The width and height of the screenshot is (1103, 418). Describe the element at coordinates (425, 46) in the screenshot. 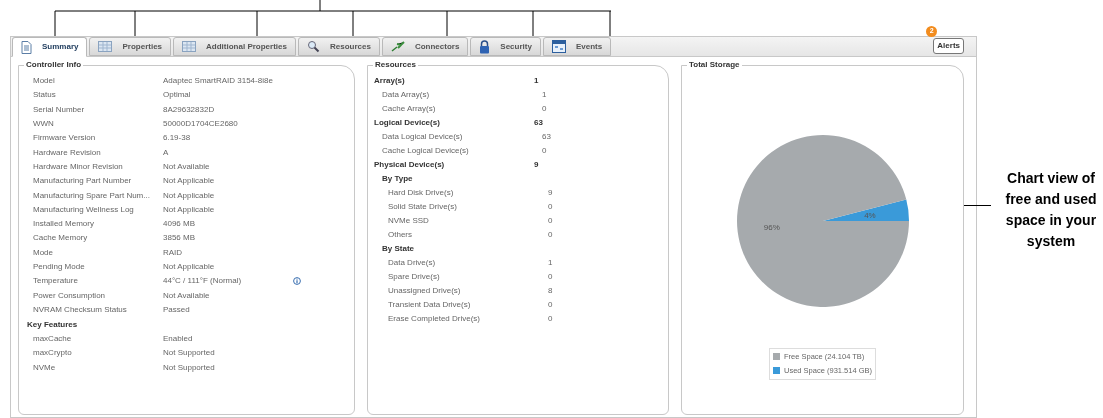

I see `tab: Connectors` at that location.